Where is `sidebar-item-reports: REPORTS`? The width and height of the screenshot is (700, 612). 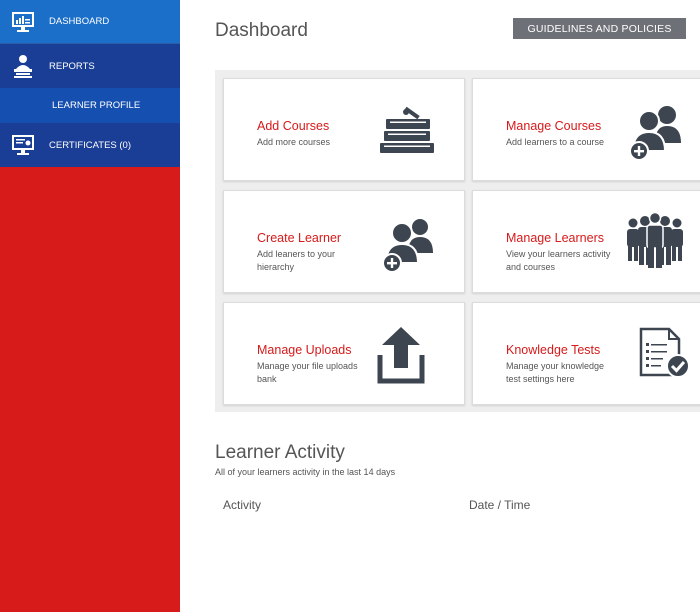 sidebar-item-reports: REPORTS is located at coordinates (90, 66).